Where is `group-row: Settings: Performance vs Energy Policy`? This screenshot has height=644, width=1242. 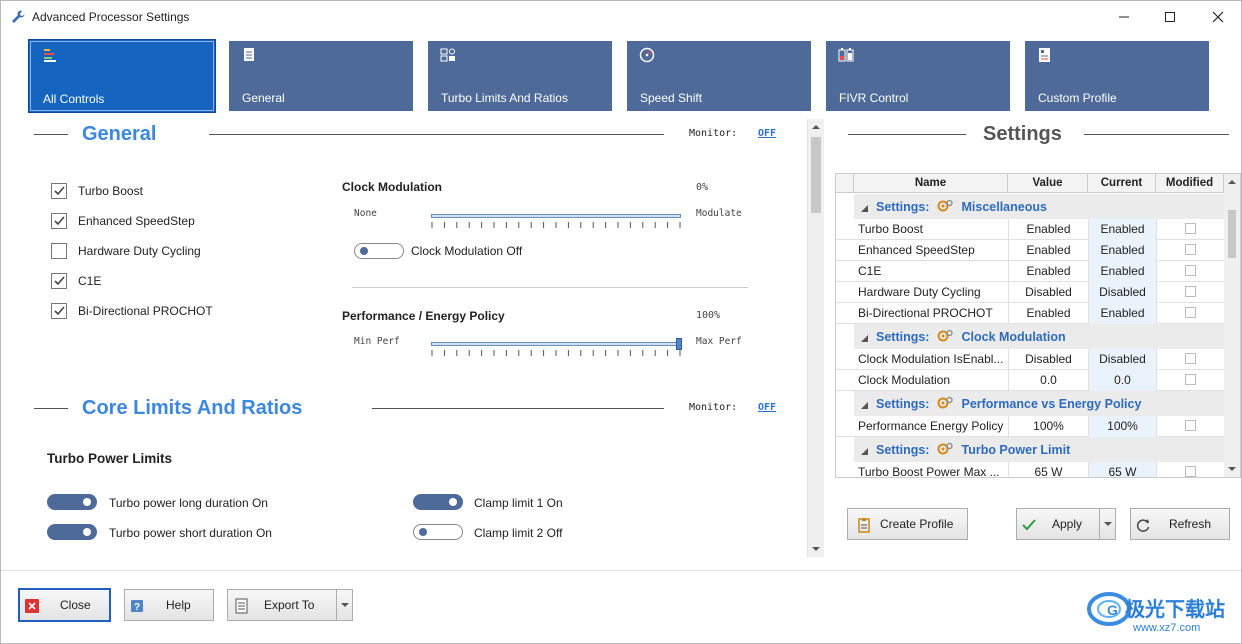 group-row: Settings: Performance vs Energy Policy is located at coordinates (1039, 403).